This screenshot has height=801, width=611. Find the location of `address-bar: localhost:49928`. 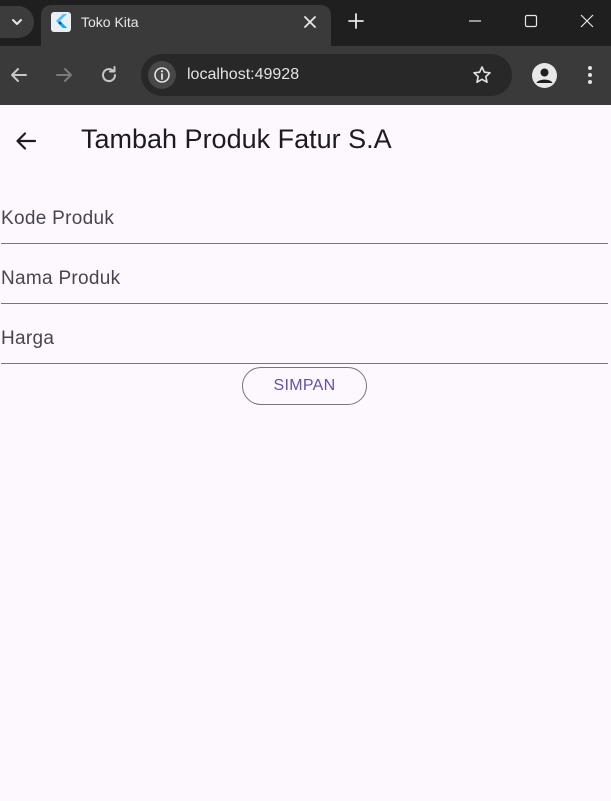

address-bar: localhost:49928 is located at coordinates (326, 75).